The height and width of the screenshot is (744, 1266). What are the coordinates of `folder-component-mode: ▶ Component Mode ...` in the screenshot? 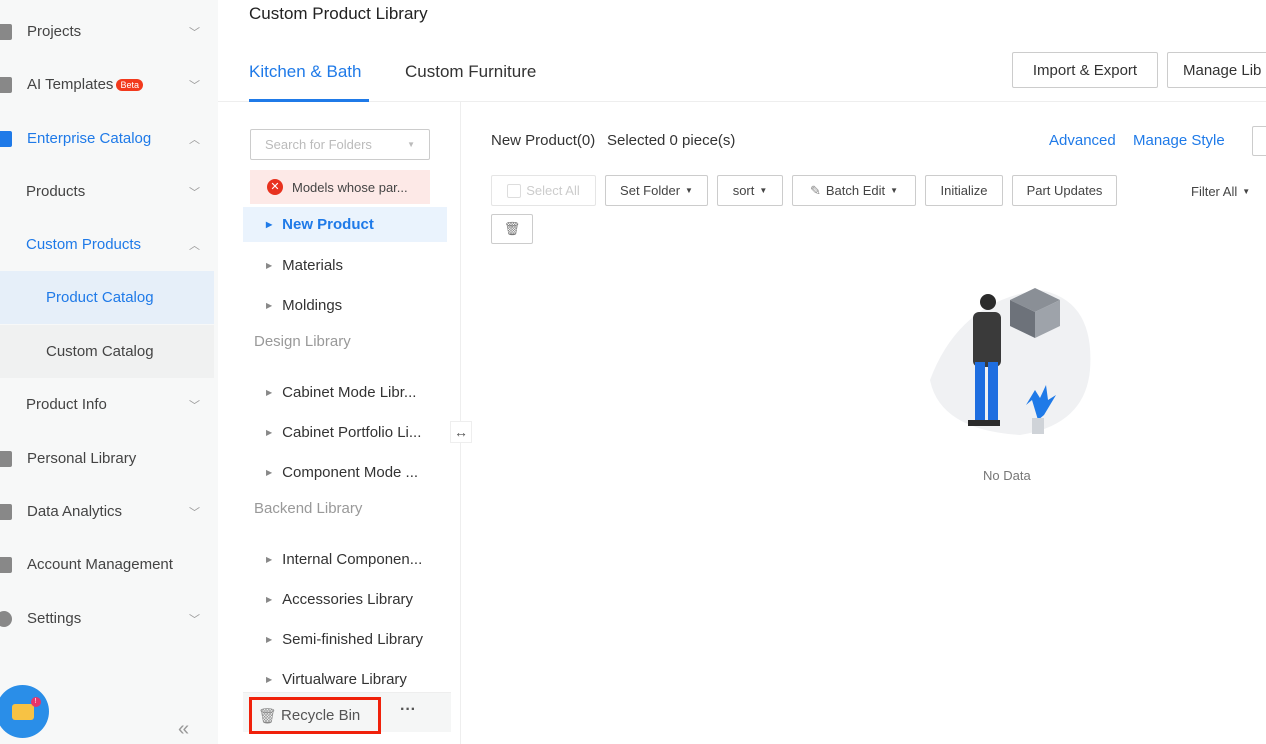 It's located at (345, 472).